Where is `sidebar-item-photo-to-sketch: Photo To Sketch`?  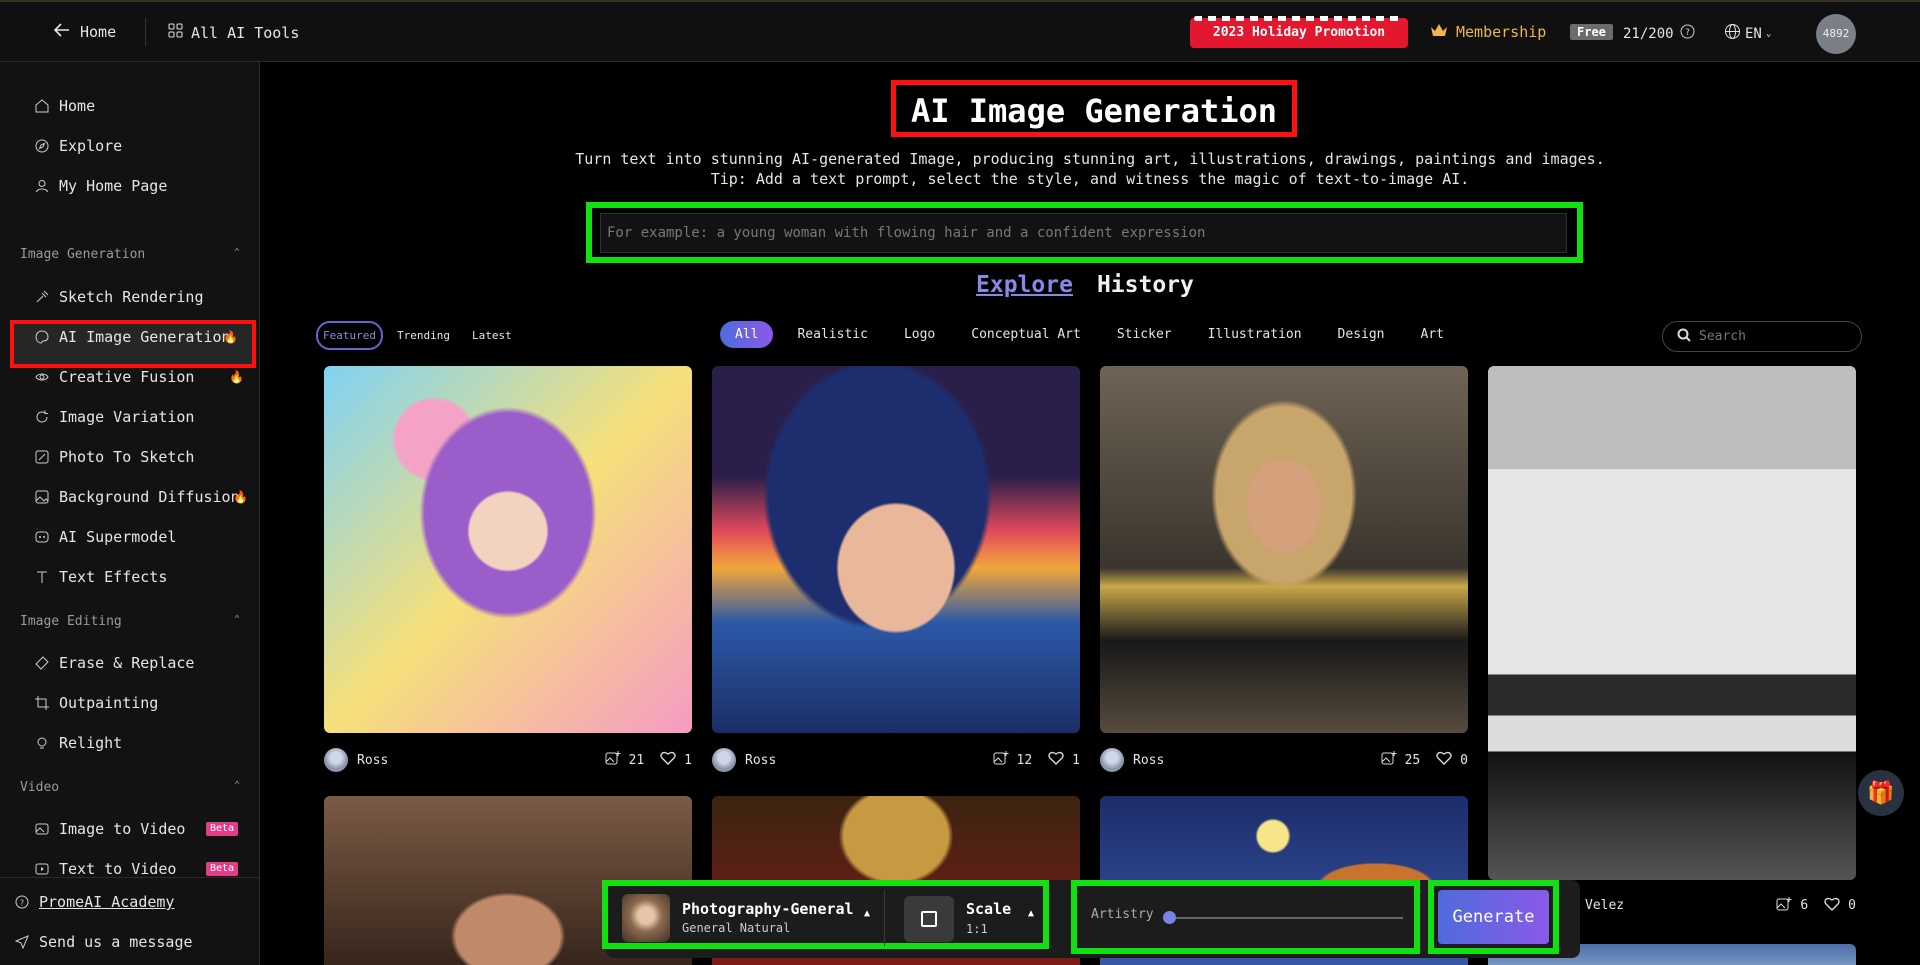 sidebar-item-photo-to-sketch: Photo To Sketch is located at coordinates (139, 457).